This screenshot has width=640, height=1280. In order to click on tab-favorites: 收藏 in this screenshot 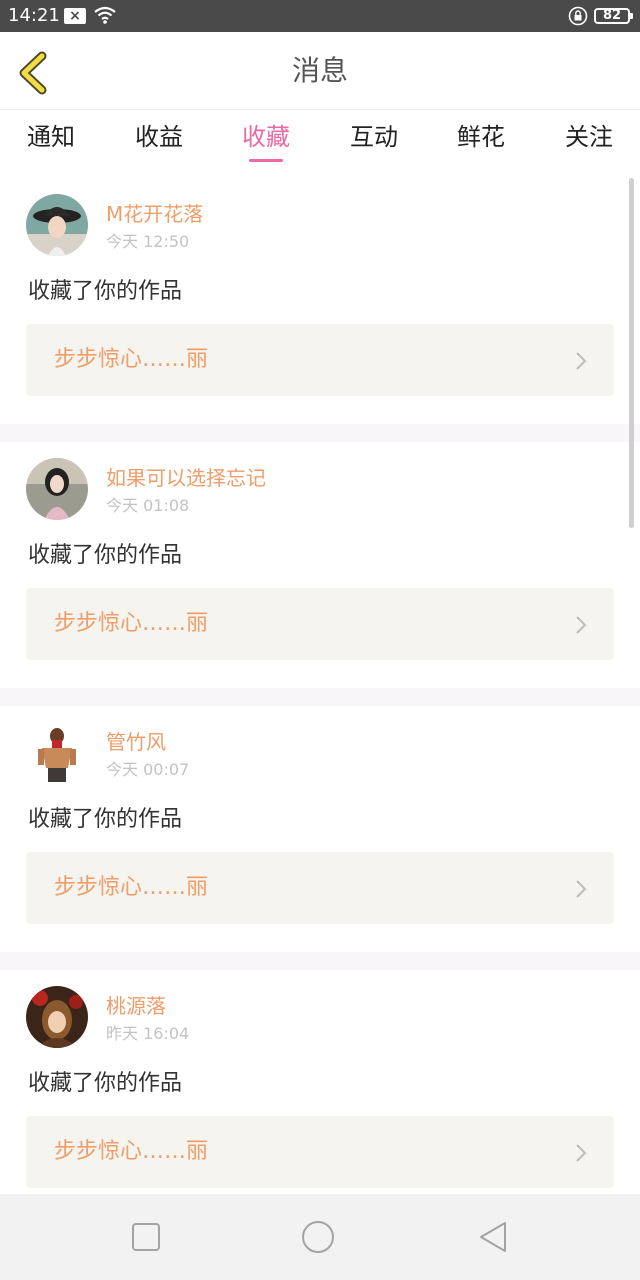, I will do `click(266, 137)`.